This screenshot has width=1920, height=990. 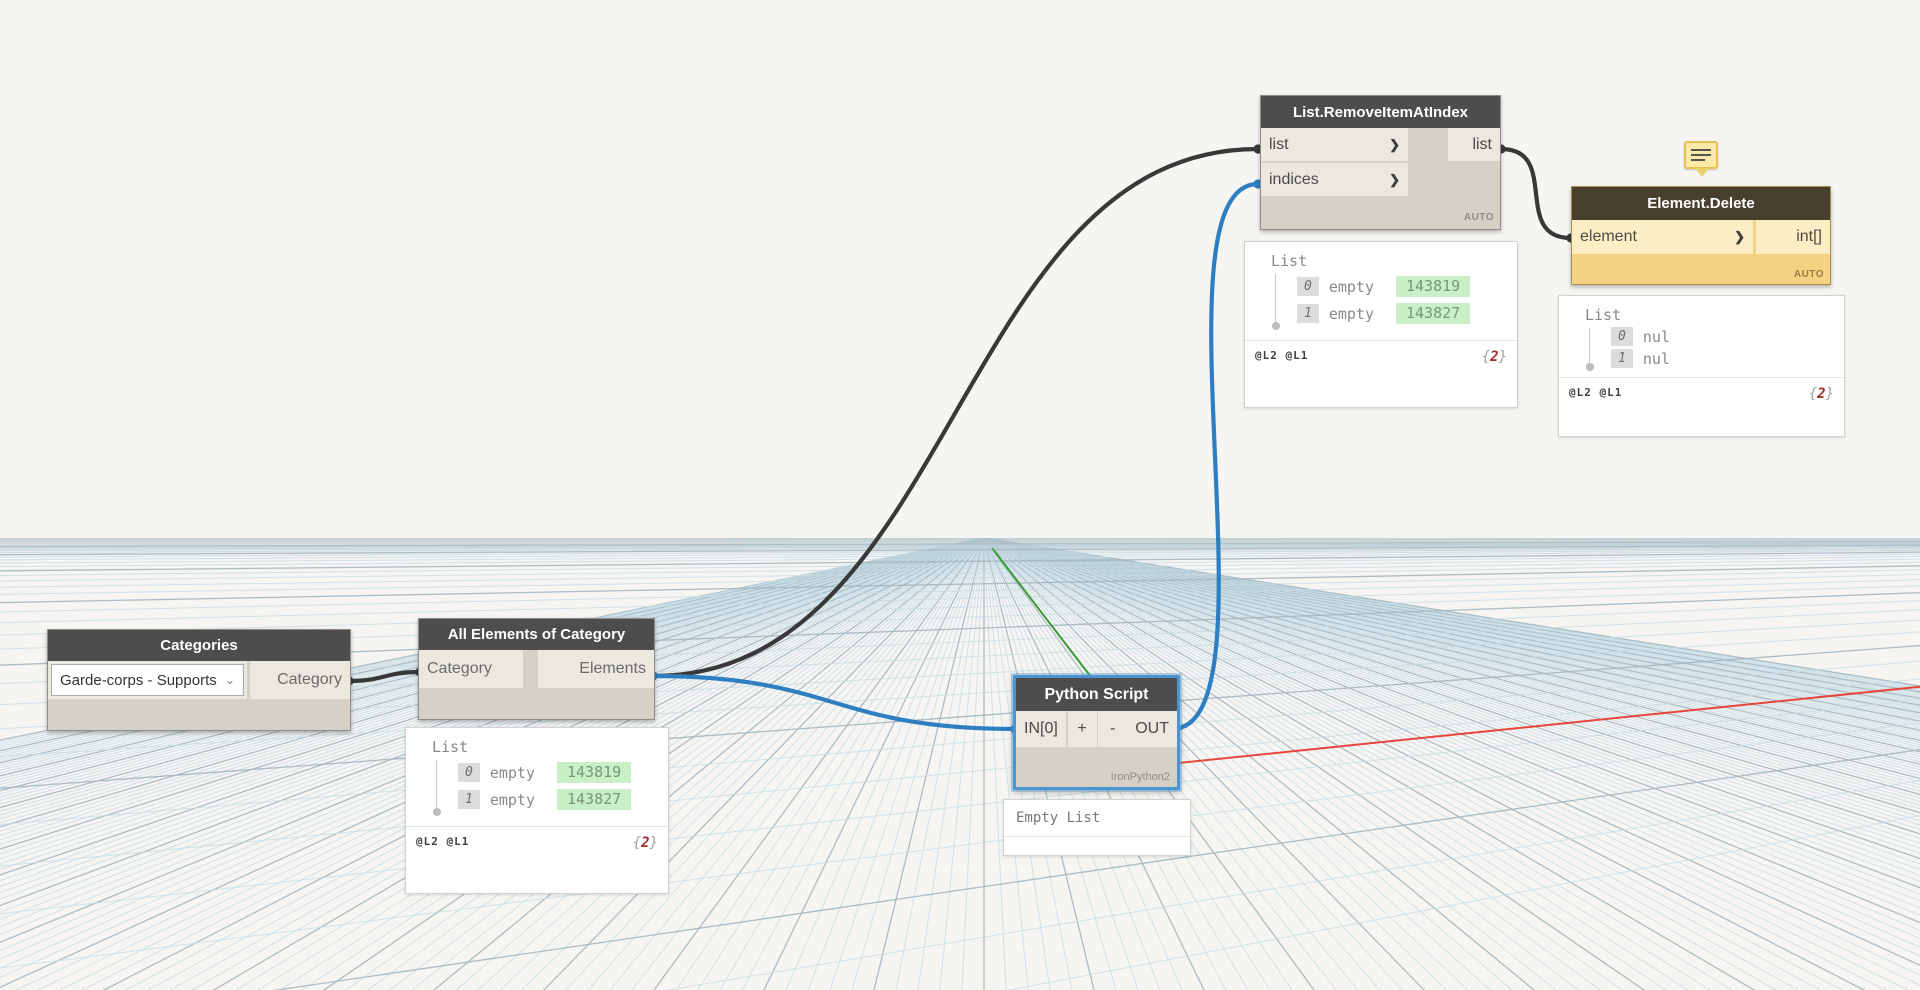 I want to click on note-tail, so click(x=1702, y=172).